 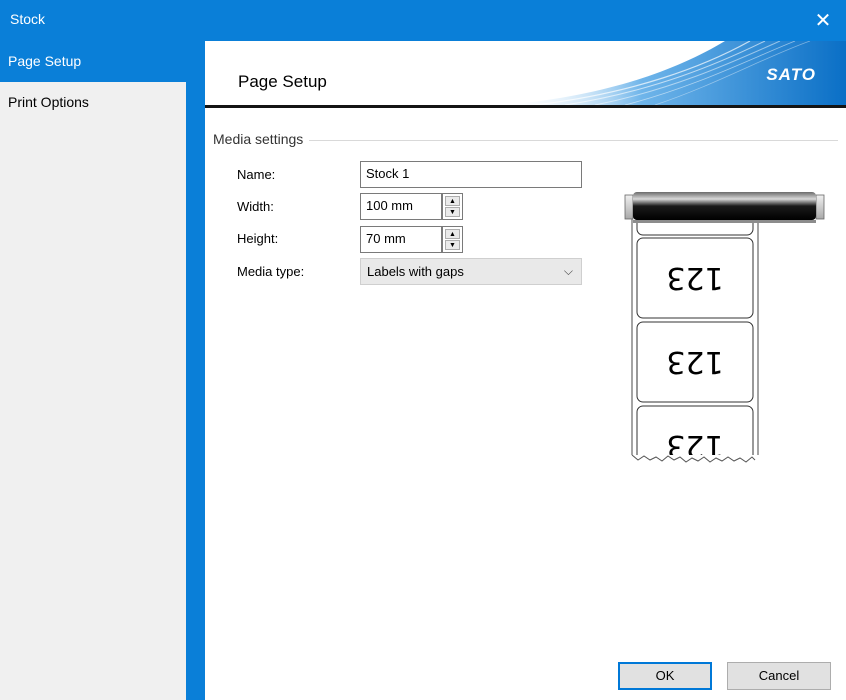 What do you see at coordinates (452, 212) in the screenshot?
I see `width-decrement-icon: ▼` at bounding box center [452, 212].